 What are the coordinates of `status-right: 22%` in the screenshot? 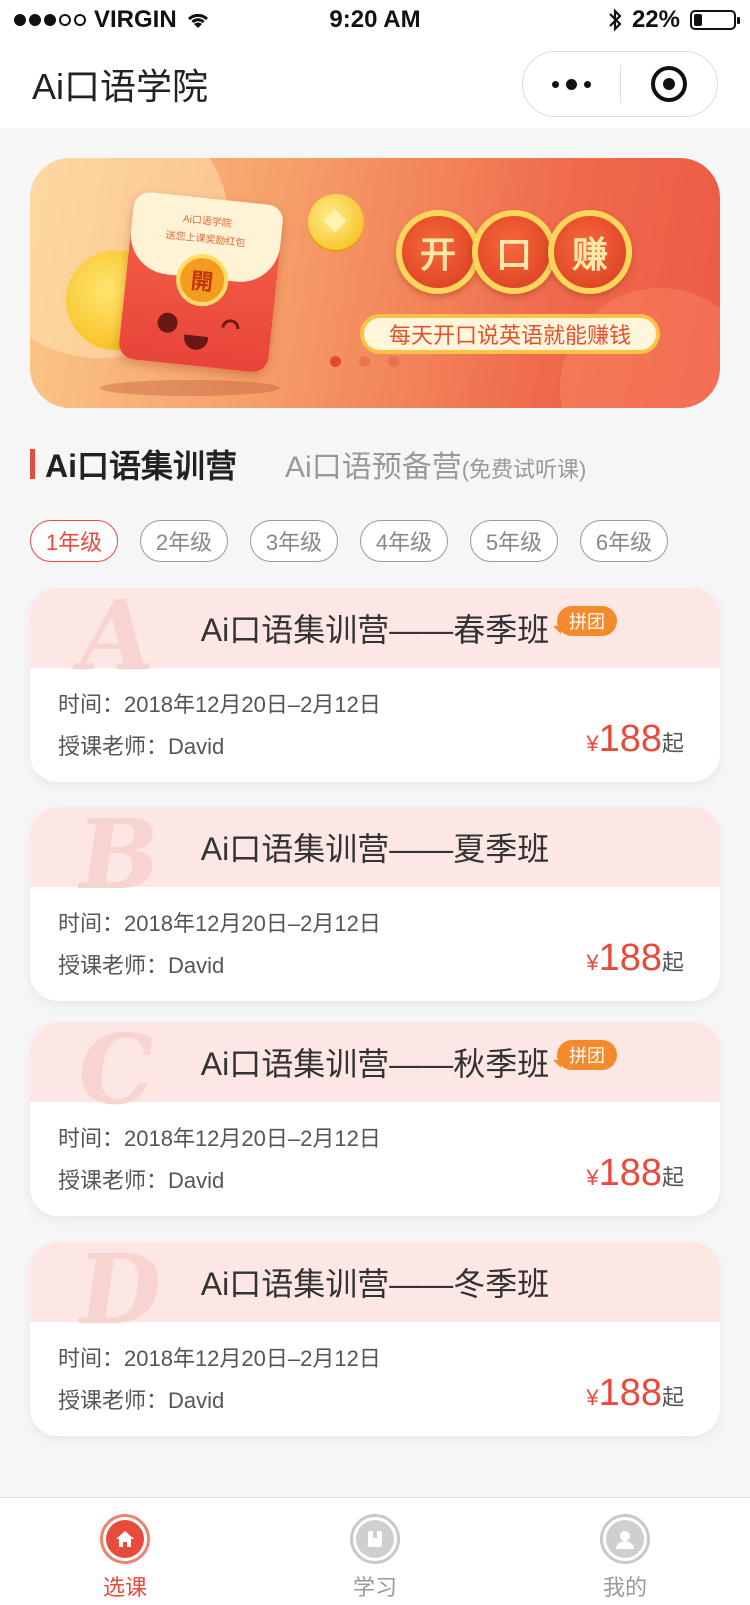 It's located at (674, 20).